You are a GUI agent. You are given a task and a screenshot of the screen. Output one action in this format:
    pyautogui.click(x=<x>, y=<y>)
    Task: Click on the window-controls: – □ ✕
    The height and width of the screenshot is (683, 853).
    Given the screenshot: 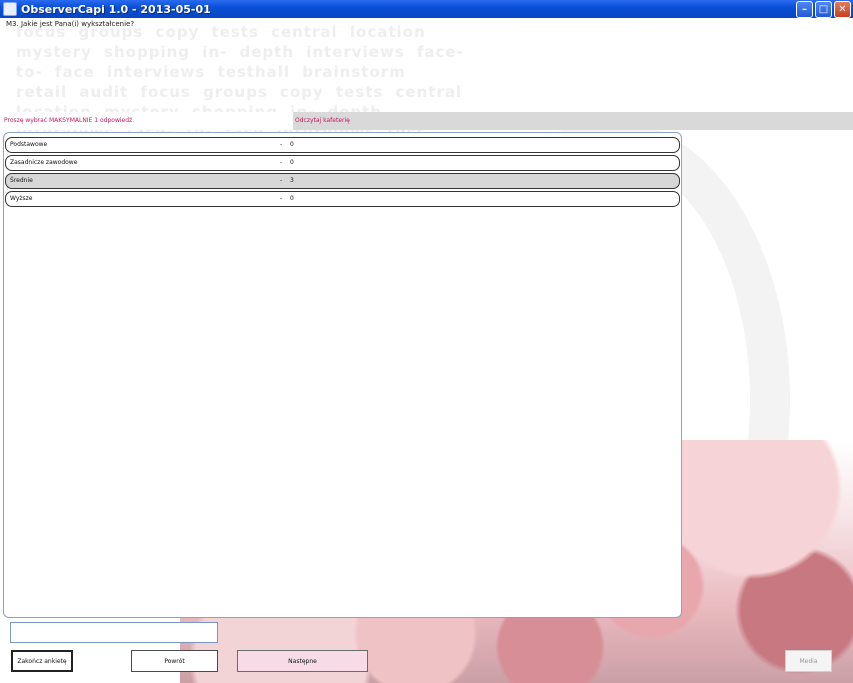 What is the action you would take?
    pyautogui.click(x=823, y=9)
    